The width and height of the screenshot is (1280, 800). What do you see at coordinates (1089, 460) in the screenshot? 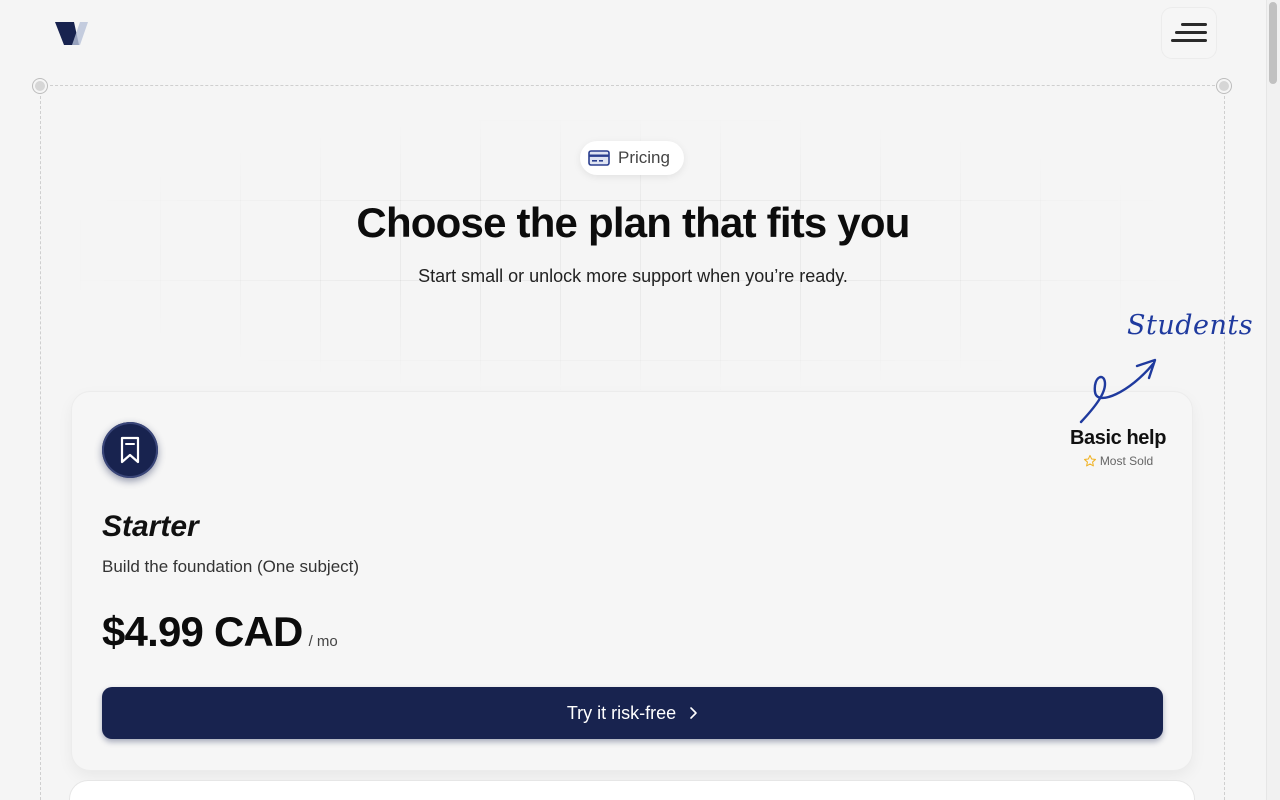
I see `star-outline-icon` at bounding box center [1089, 460].